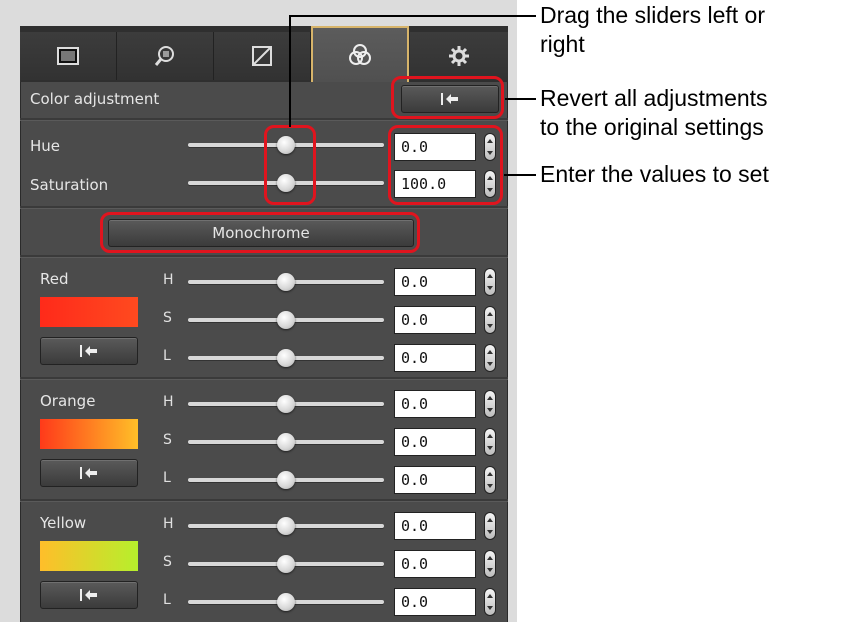 The image size is (844, 622). Describe the element at coordinates (45, 146) in the screenshot. I see `hue-label: Hue` at that location.